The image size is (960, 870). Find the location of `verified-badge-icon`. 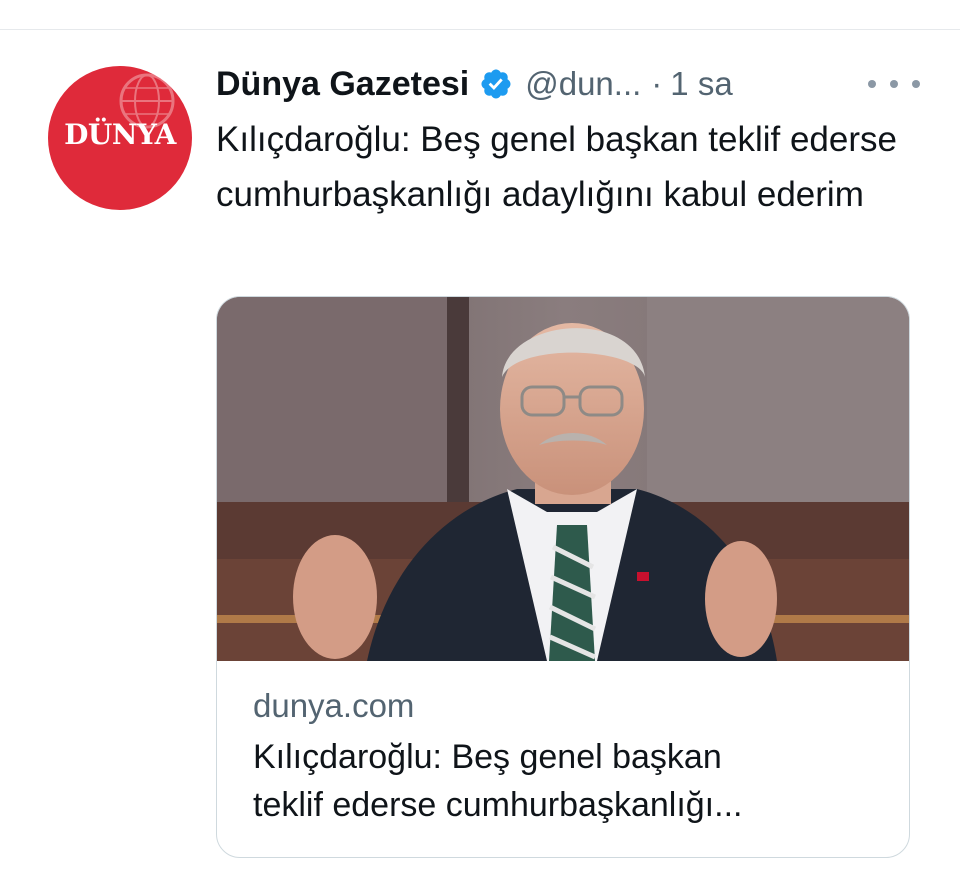

verified-badge-icon is located at coordinates (496, 84).